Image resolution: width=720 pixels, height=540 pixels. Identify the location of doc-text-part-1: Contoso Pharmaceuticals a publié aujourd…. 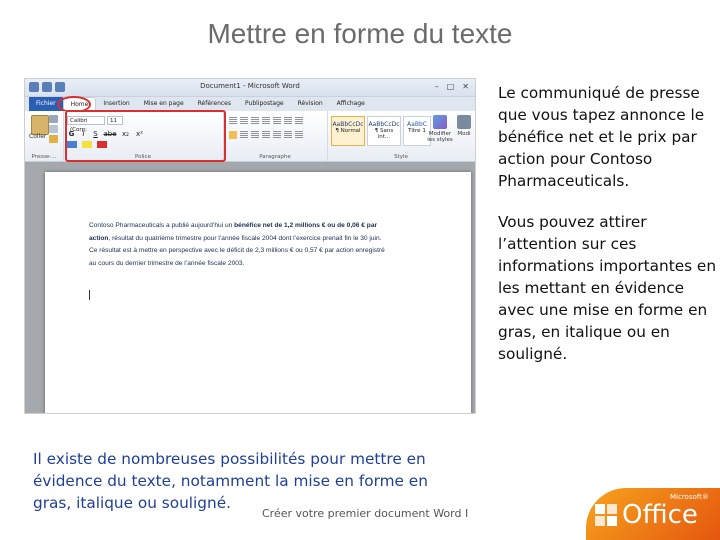
(162, 225).